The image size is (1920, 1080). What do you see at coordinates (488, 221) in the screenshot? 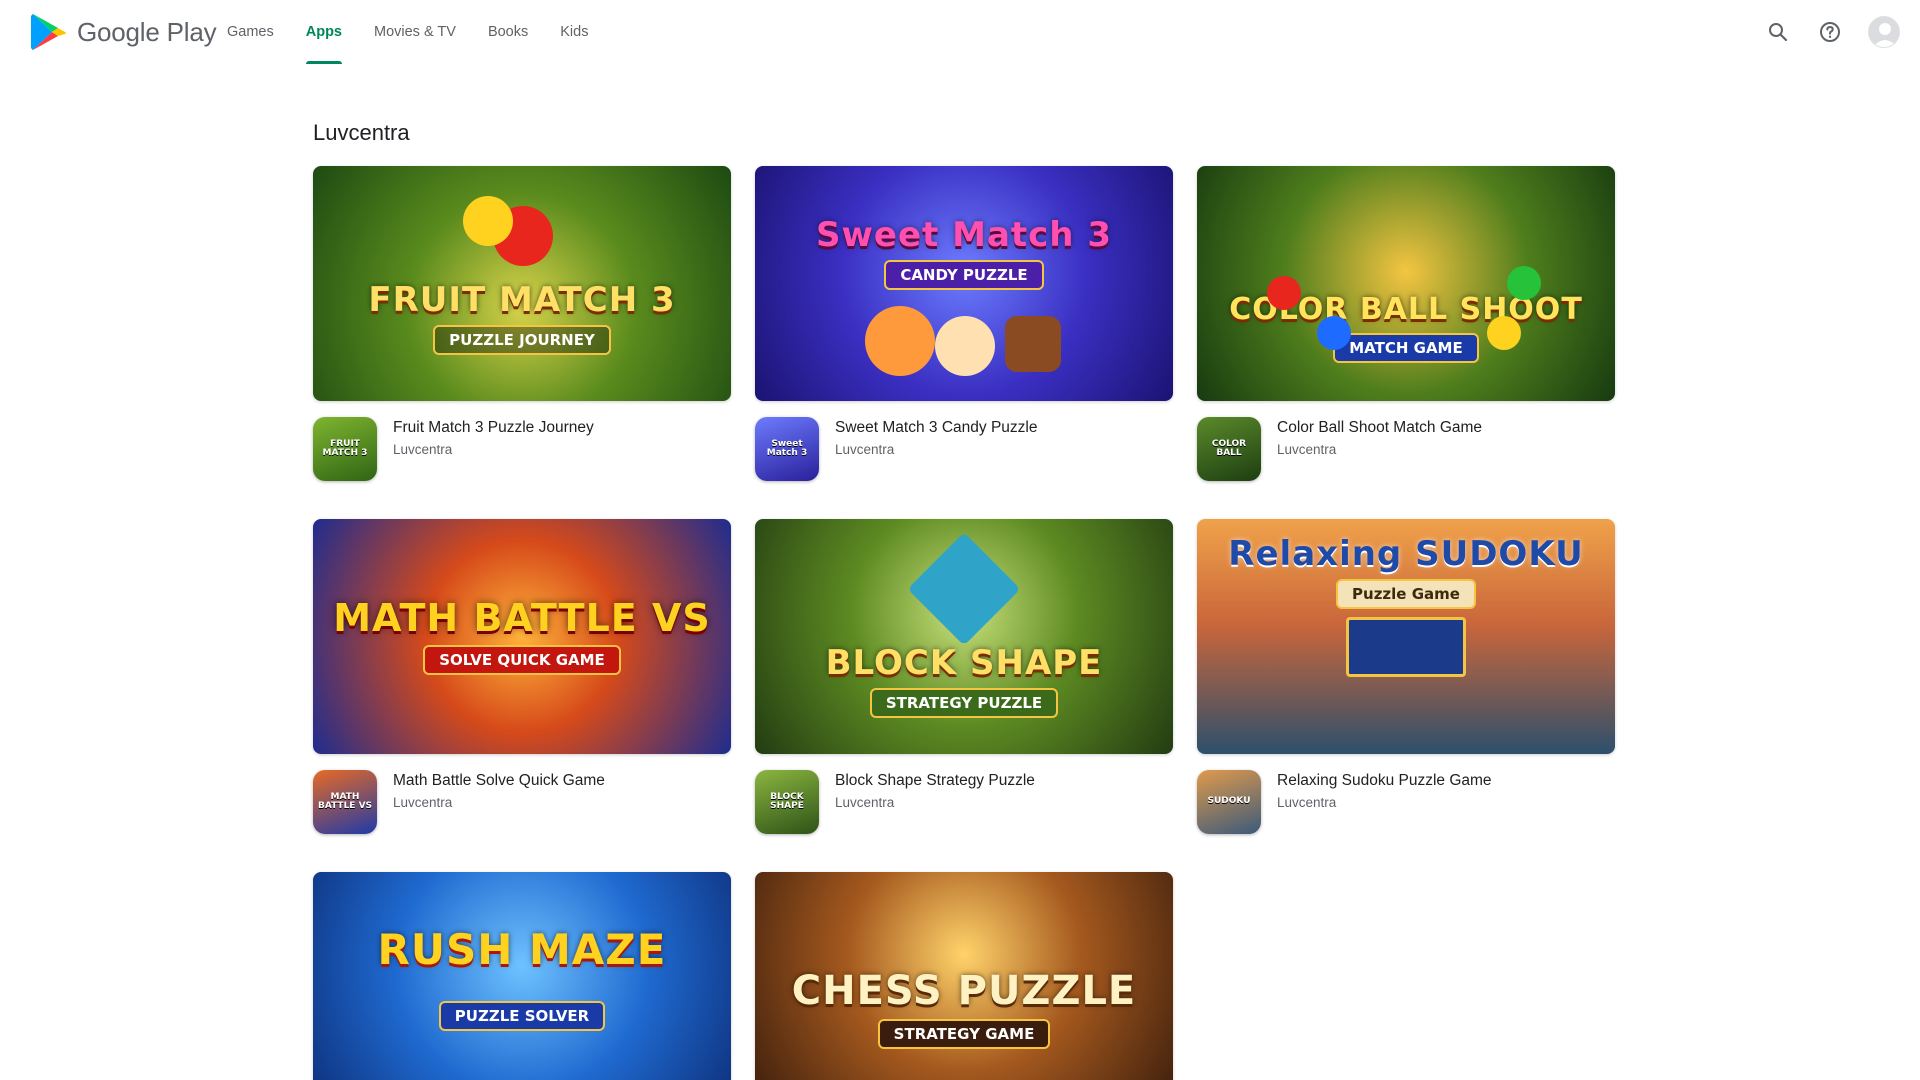
I see `fruit-shape` at bounding box center [488, 221].